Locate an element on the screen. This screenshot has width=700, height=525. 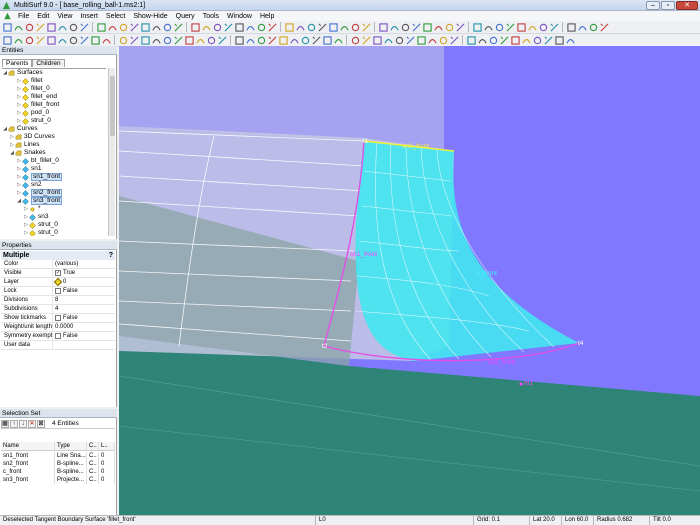
property-row: Layer 0 is located at coordinates (58, 282).